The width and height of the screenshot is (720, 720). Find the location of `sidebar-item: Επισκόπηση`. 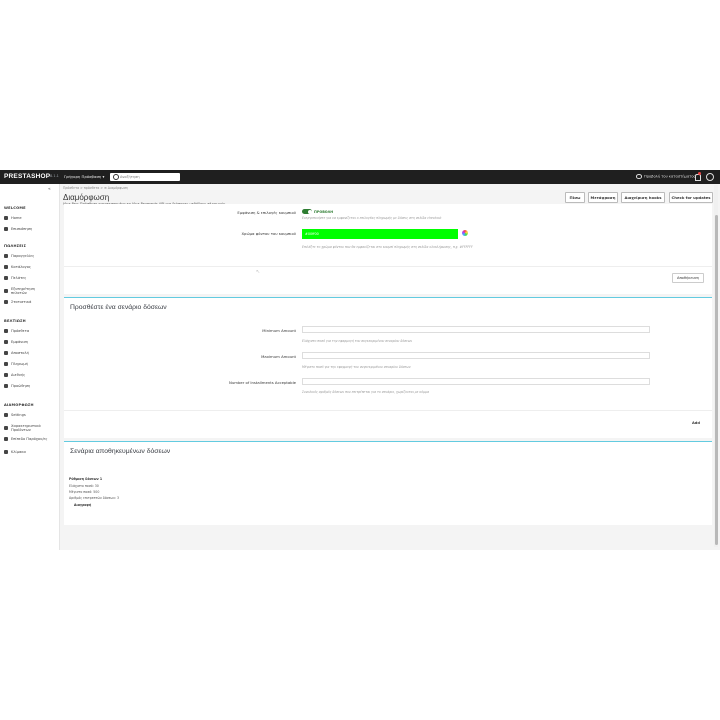

sidebar-item: Επισκόπηση is located at coordinates (30, 229).